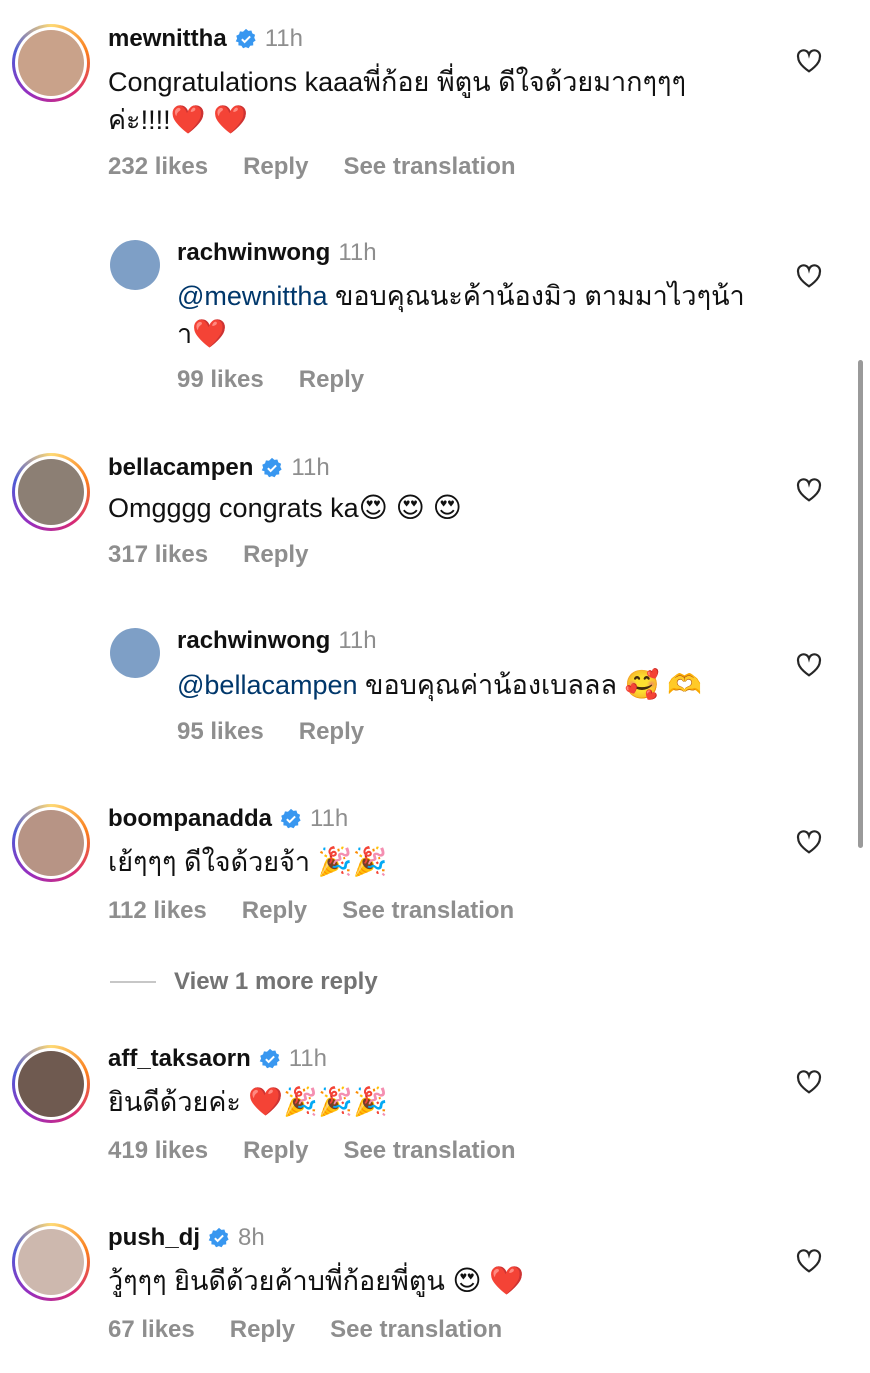 The image size is (870, 1373). What do you see at coordinates (276, 982) in the screenshot?
I see `view-more-label: View 1 more reply` at bounding box center [276, 982].